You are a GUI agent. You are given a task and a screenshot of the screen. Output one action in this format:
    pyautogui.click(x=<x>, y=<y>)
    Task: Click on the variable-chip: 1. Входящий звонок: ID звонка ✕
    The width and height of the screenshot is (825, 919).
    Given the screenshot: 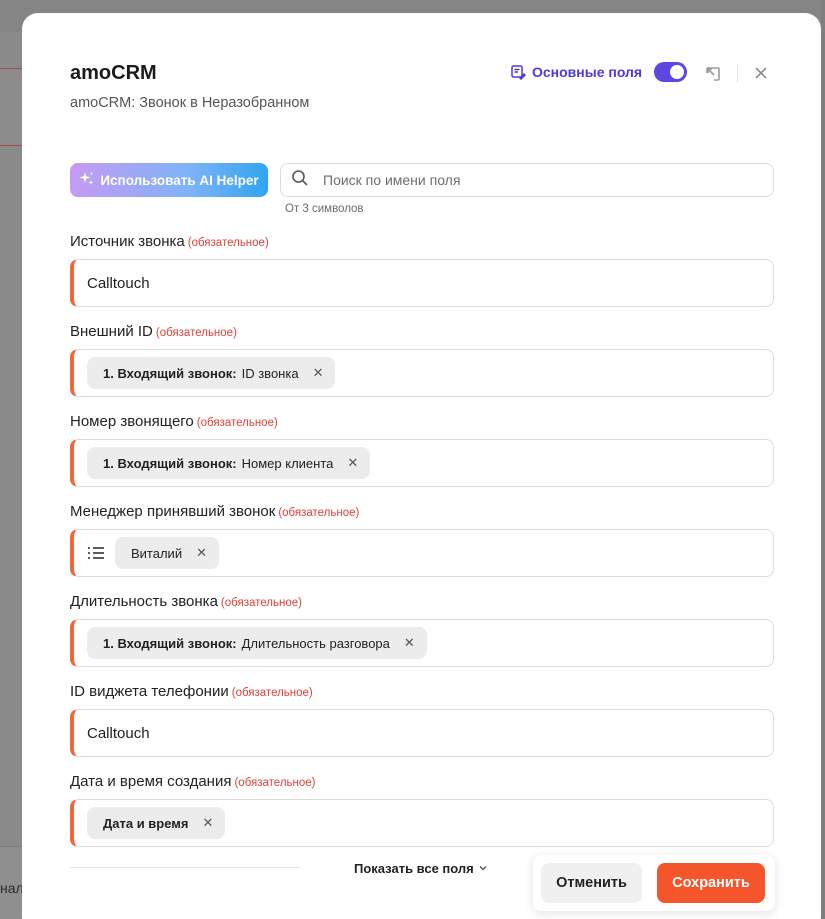 What is the action you would take?
    pyautogui.click(x=211, y=373)
    